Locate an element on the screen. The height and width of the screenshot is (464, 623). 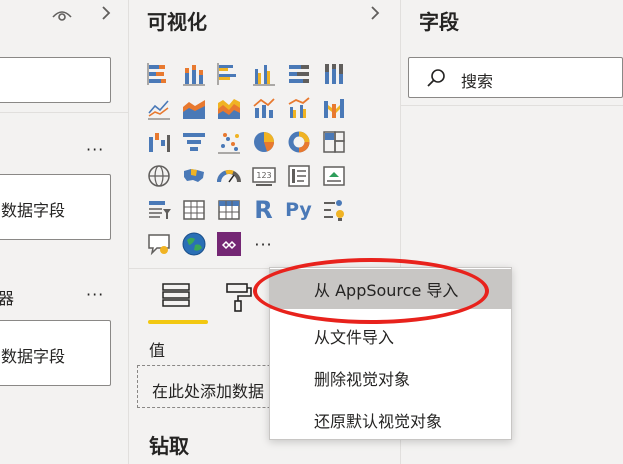
stacked-bar-chart-icon is located at coordinates (158, 74).